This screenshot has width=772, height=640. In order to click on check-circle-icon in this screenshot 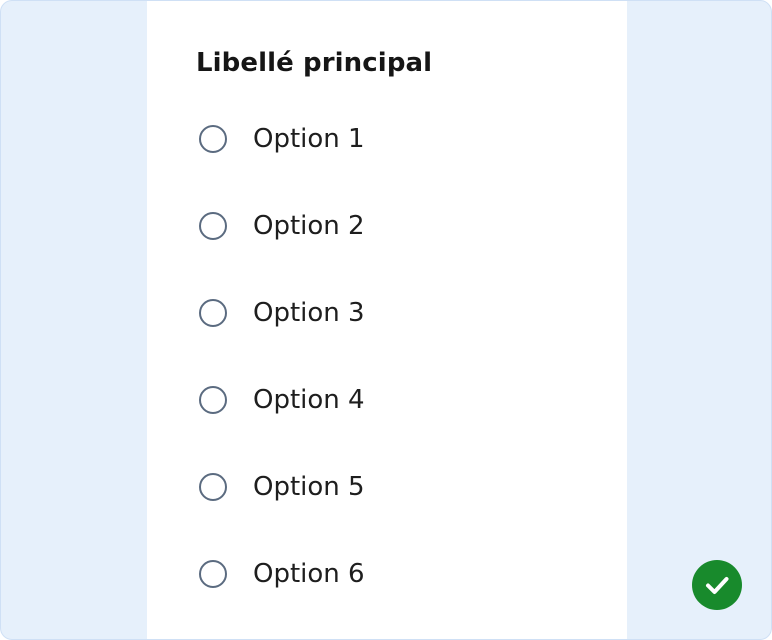, I will do `click(717, 585)`.